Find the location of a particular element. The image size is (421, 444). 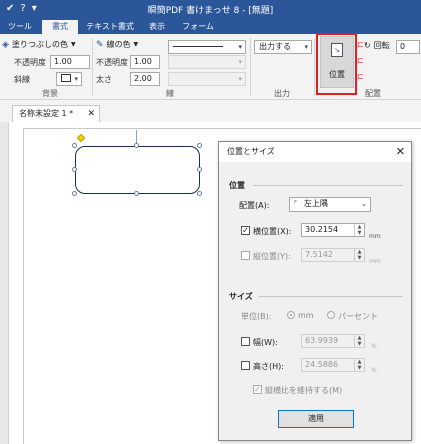

opacity-input-1: 1.00 is located at coordinates (70, 62).